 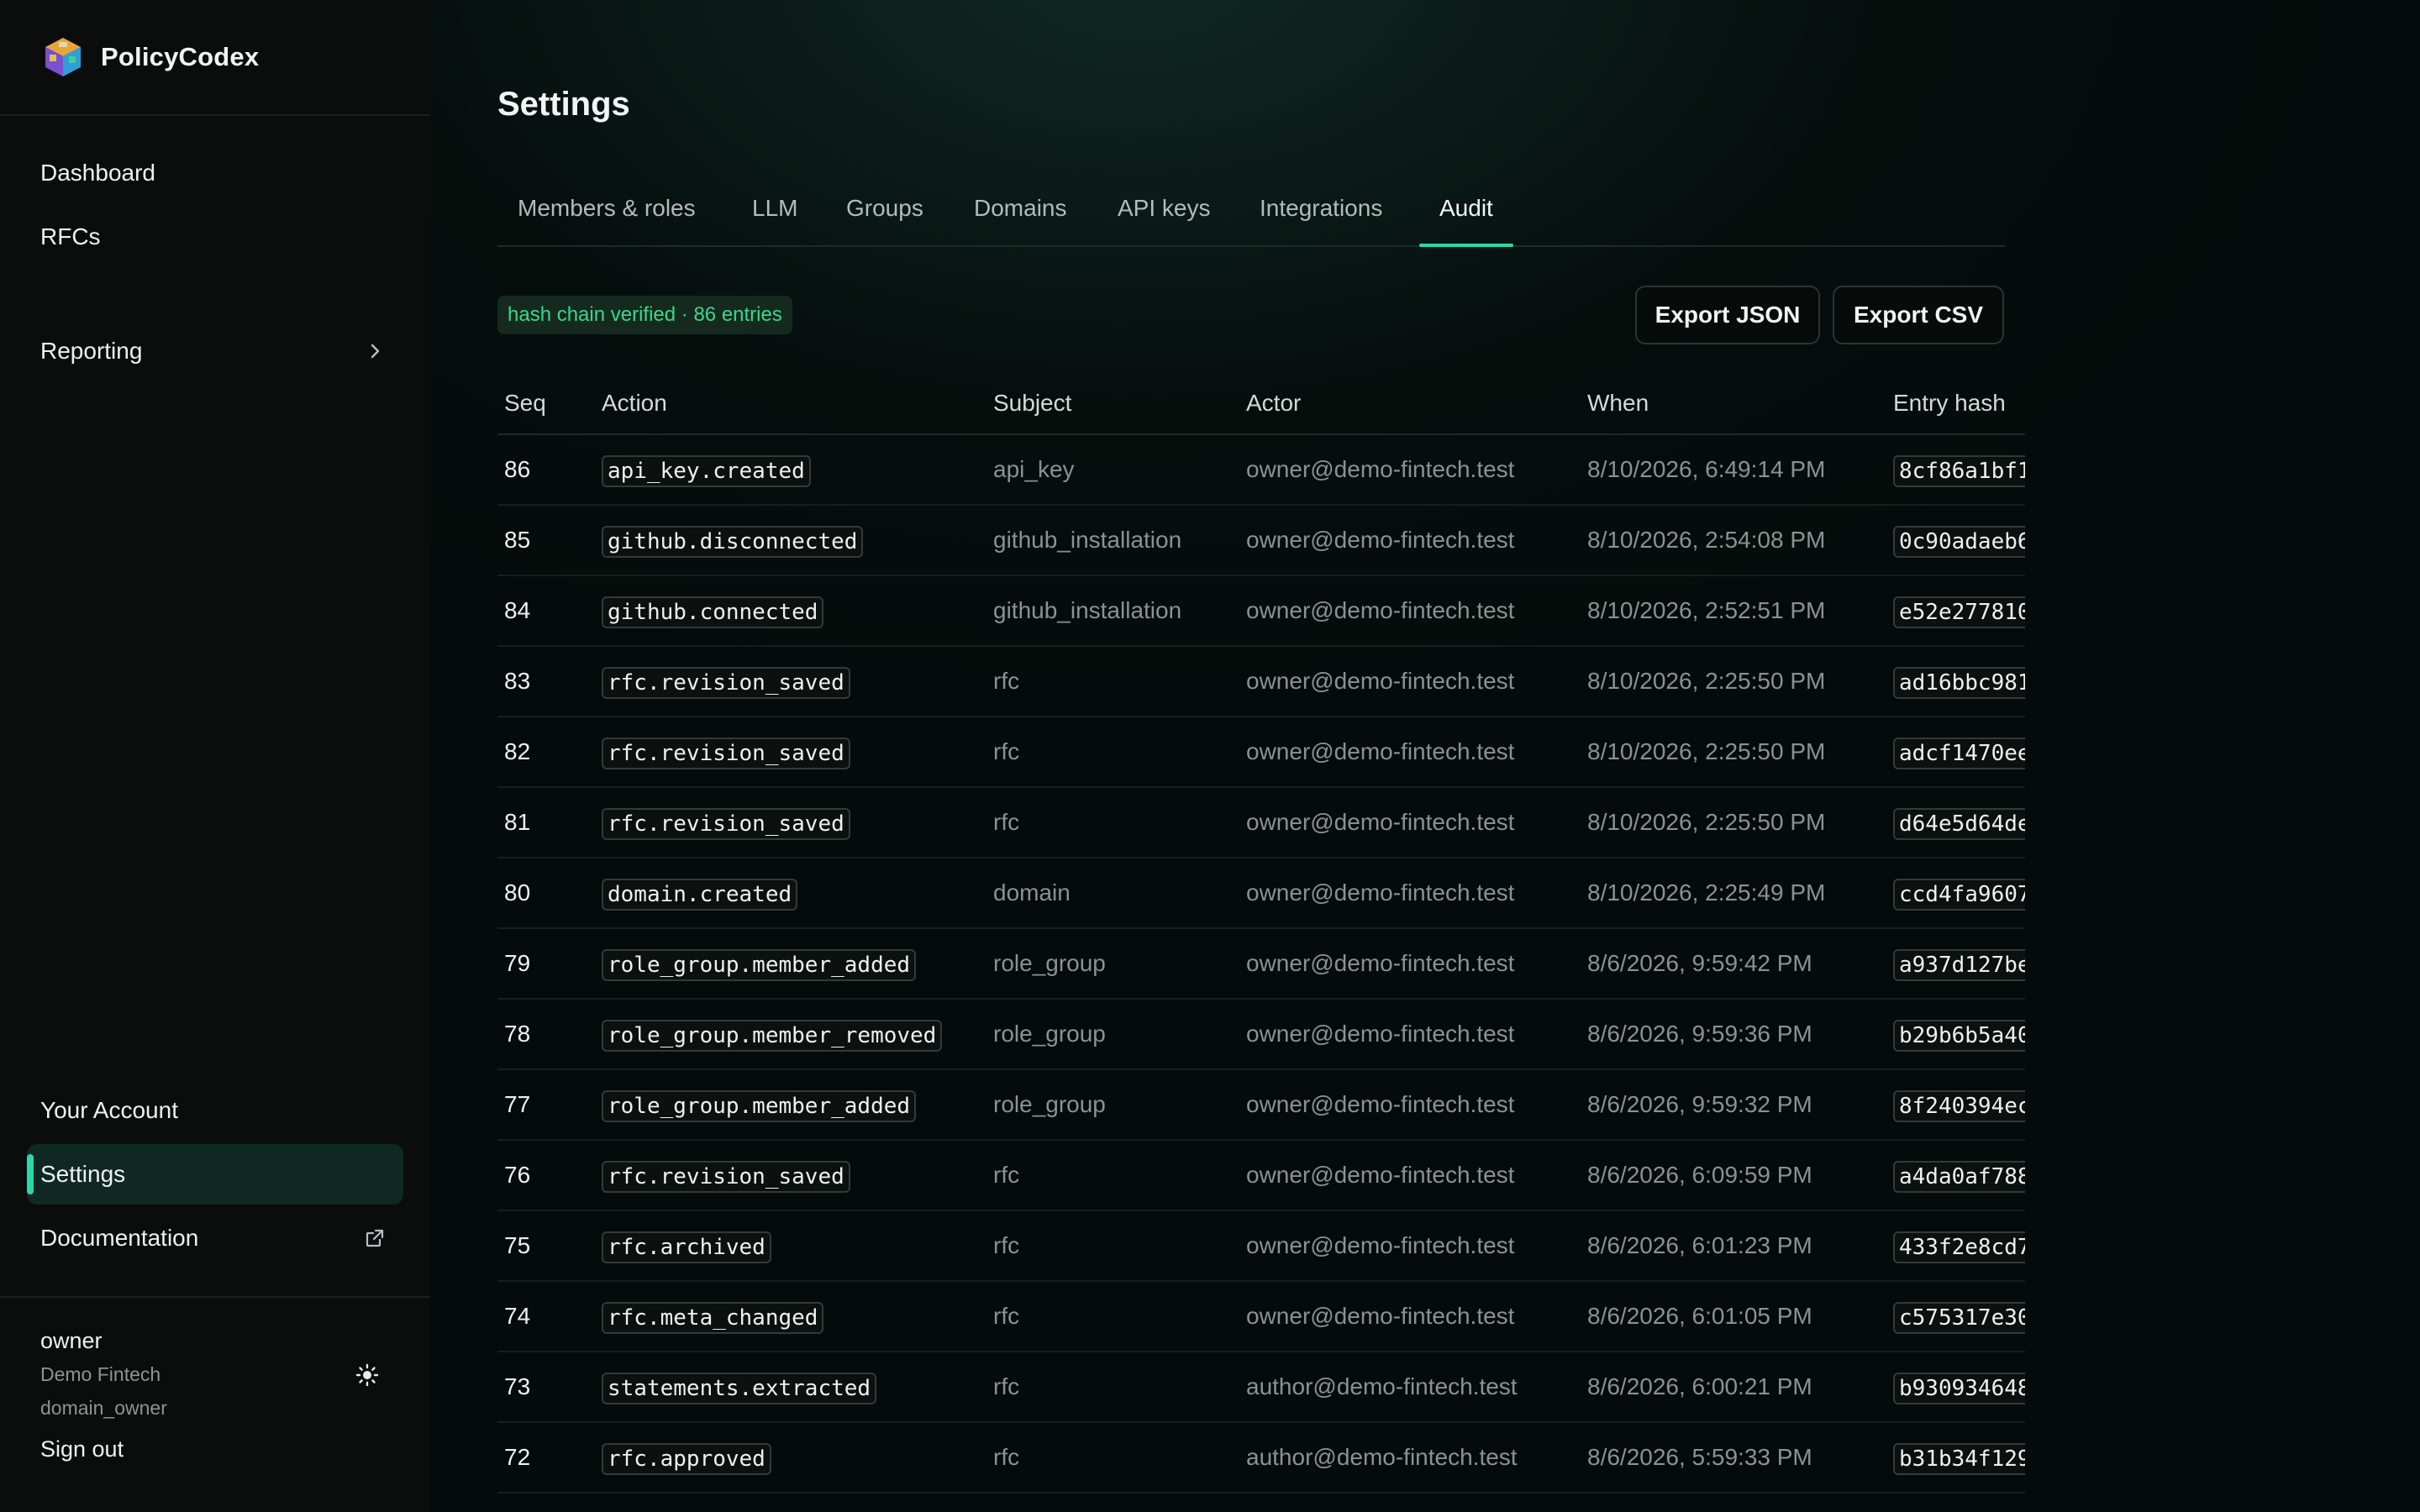 What do you see at coordinates (1959, 1035) in the screenshot?
I see `entry-hash-code: b29b6b5a40` at bounding box center [1959, 1035].